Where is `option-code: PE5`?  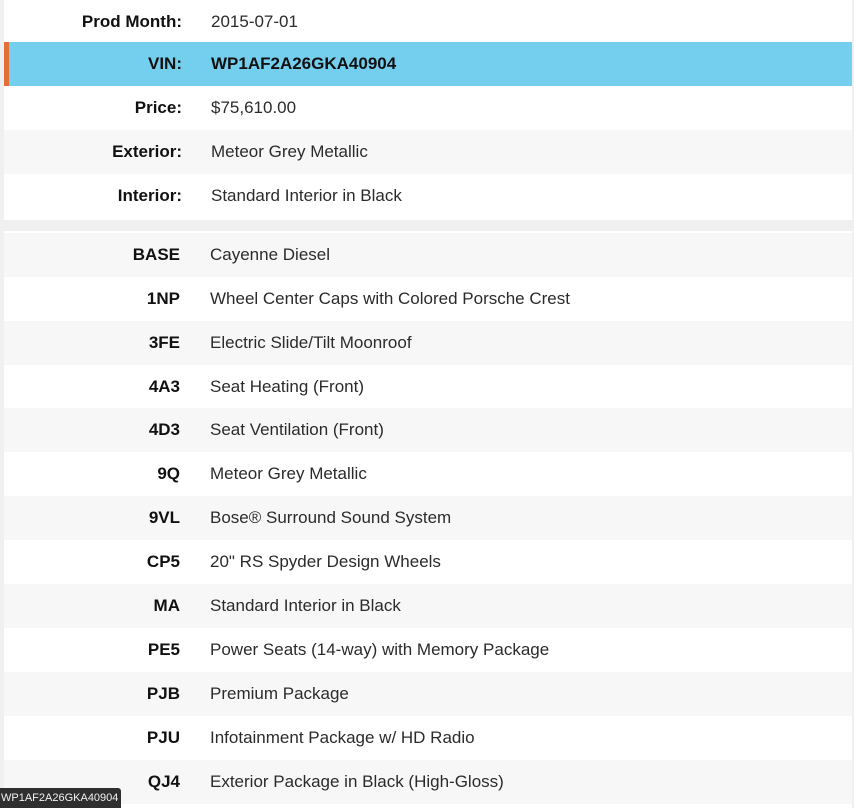 option-code: PE5 is located at coordinates (163, 649).